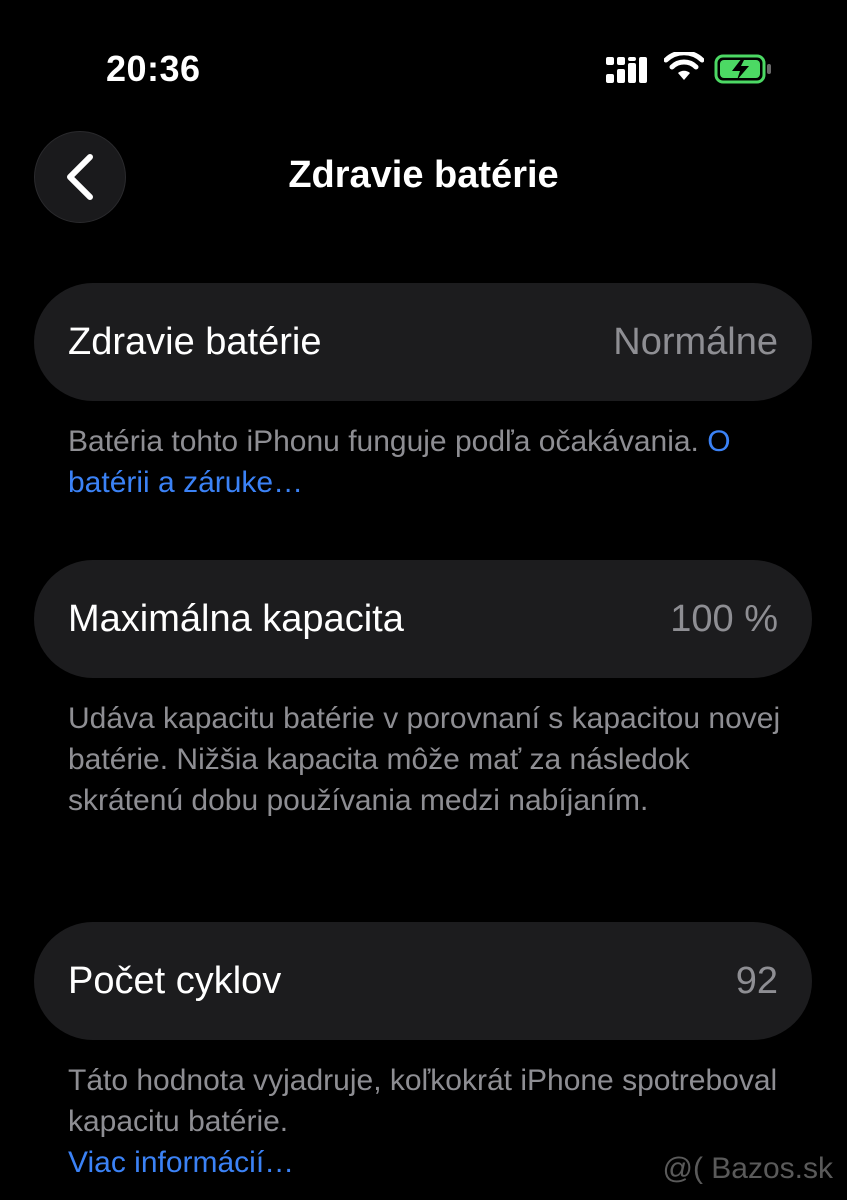  Describe the element at coordinates (153, 68) in the screenshot. I see `status-time: 20:36` at that location.